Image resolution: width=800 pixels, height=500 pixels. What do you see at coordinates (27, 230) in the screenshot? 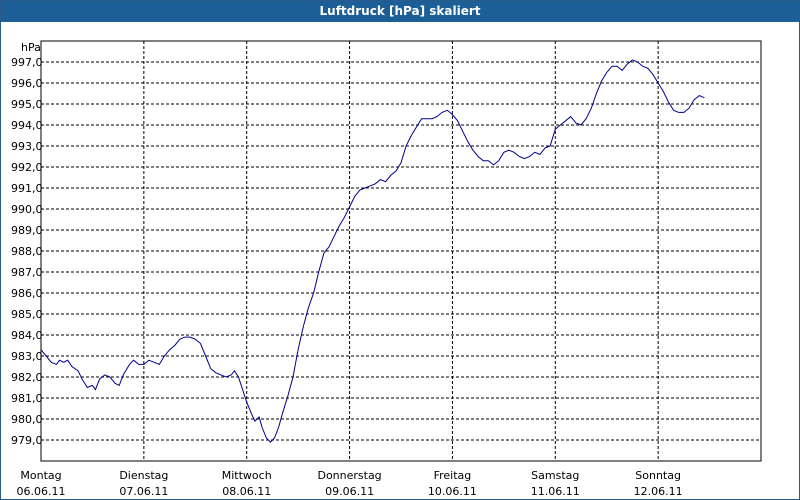
I see `y-tick-label: 989,0` at bounding box center [27, 230].